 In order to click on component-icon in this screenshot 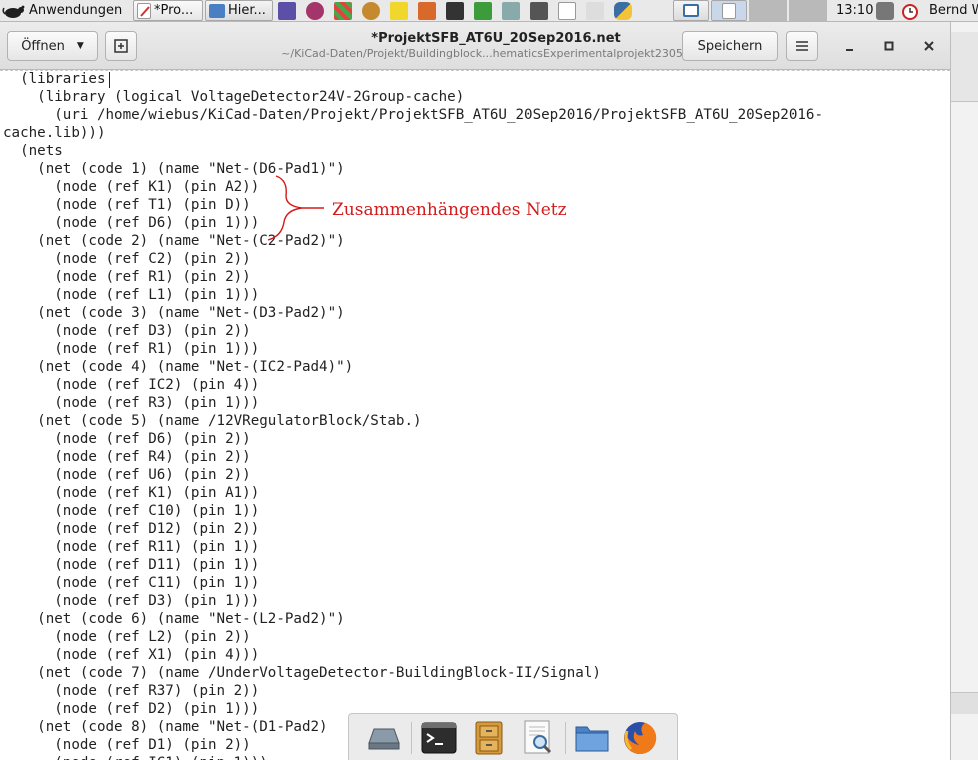, I will do `click(455, 10)`.